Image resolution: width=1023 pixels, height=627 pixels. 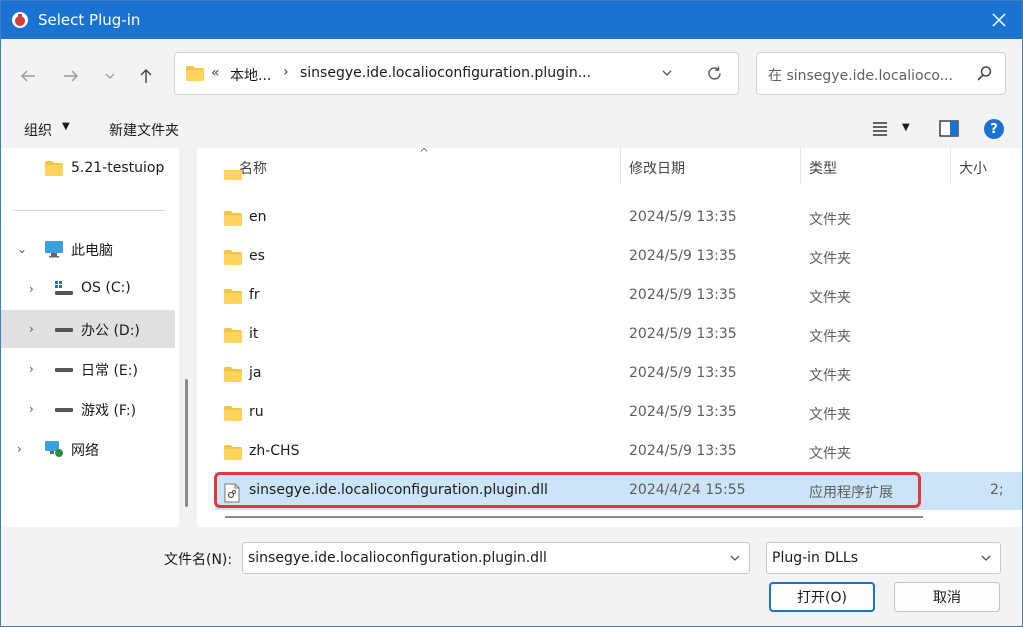 What do you see at coordinates (511, 129) in the screenshot?
I see `command-bar: 组织 ▼ 新建文件夹 ▼ ?` at bounding box center [511, 129].